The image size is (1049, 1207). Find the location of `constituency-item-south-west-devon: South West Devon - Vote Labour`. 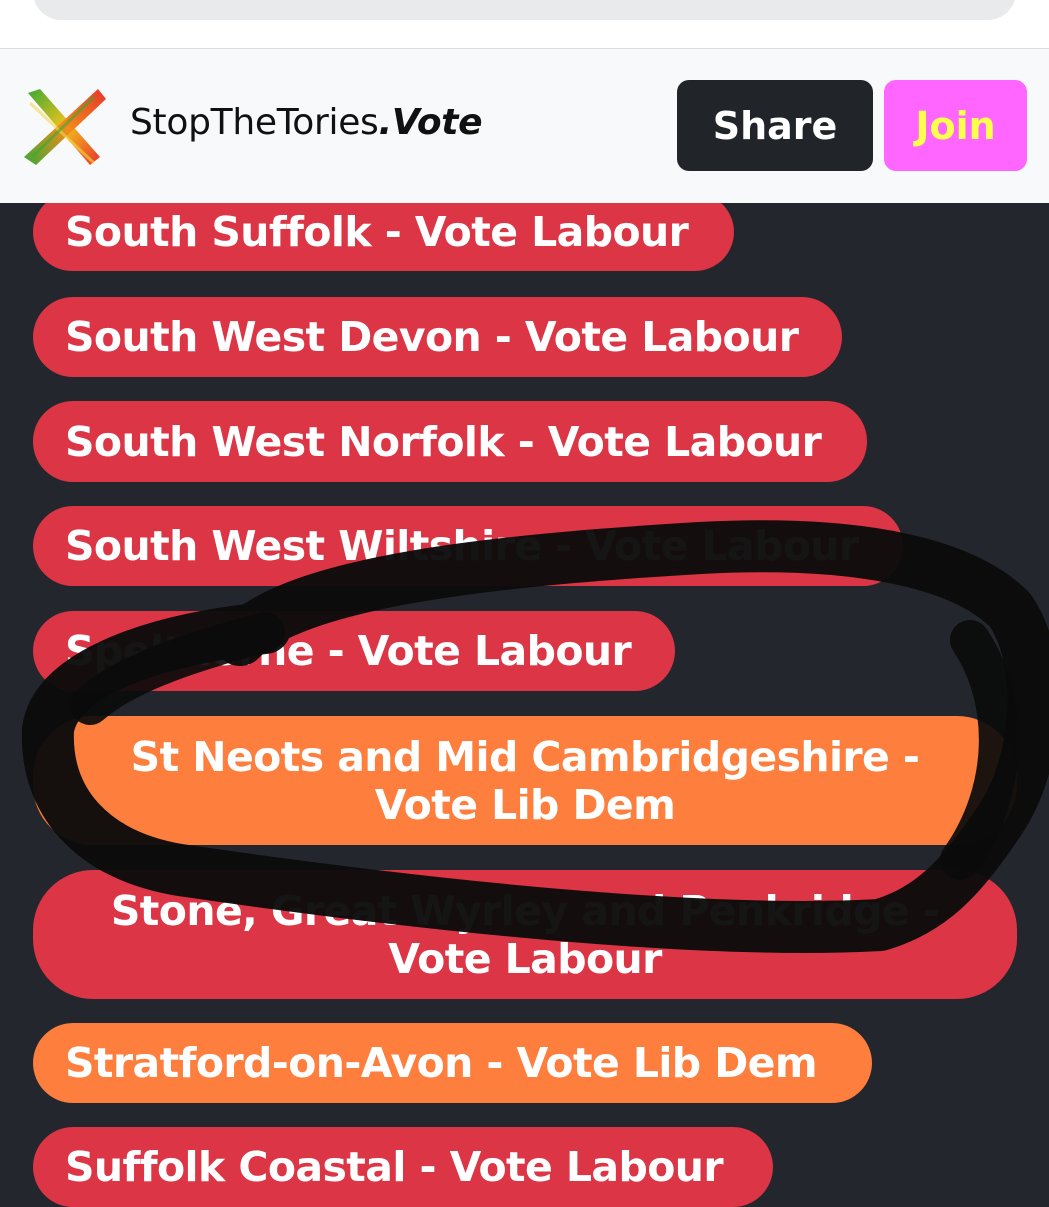

constituency-item-south-west-devon: South West Devon - Vote Labour is located at coordinates (437, 337).